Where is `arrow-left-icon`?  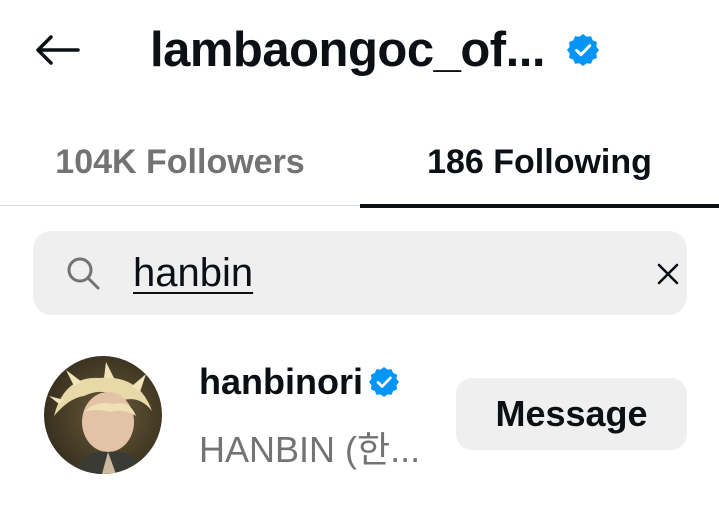 arrow-left-icon is located at coordinates (58, 50).